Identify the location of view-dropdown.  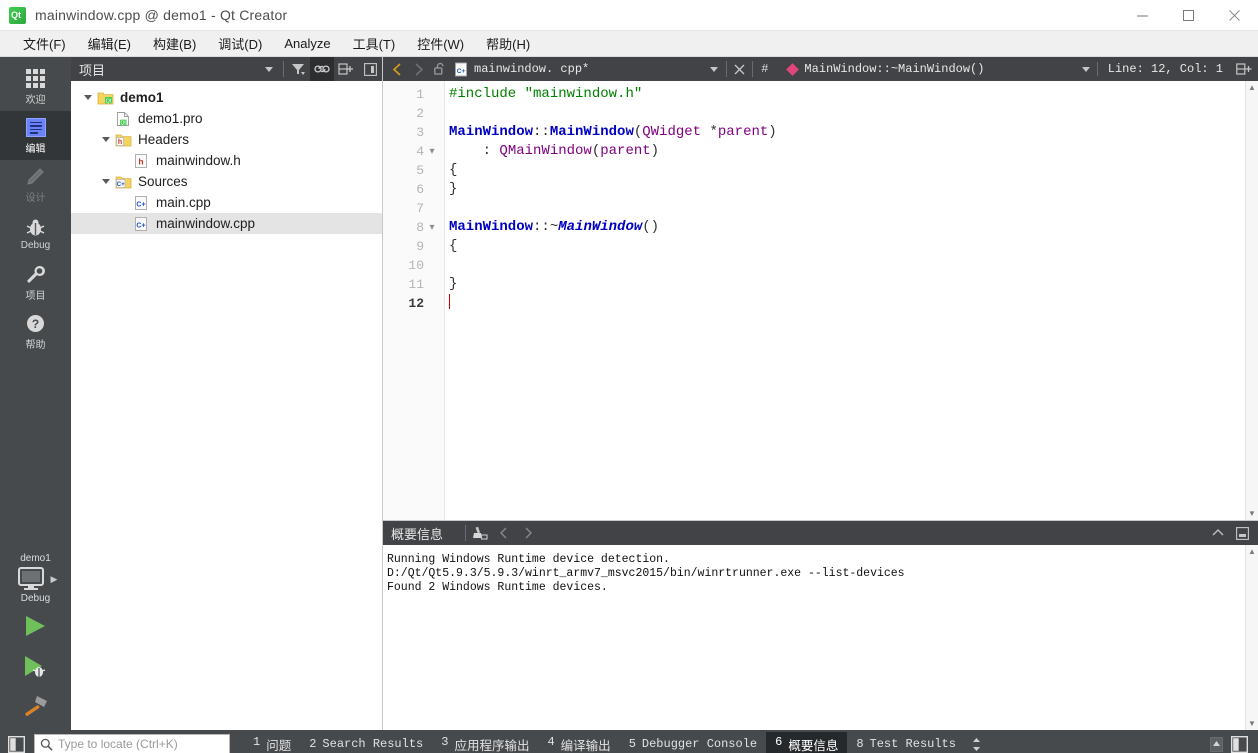
(269, 69).